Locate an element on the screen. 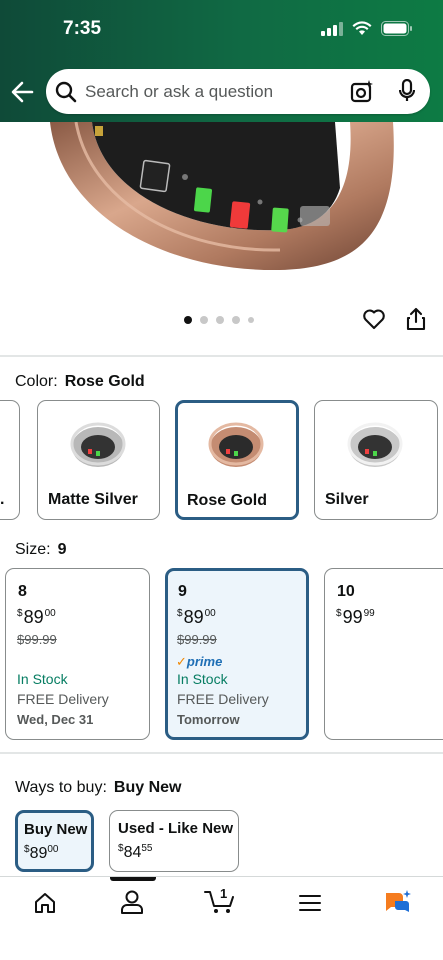 The height and width of the screenshot is (960, 443). ways-to-buy-selected: Buy New is located at coordinates (147, 787).